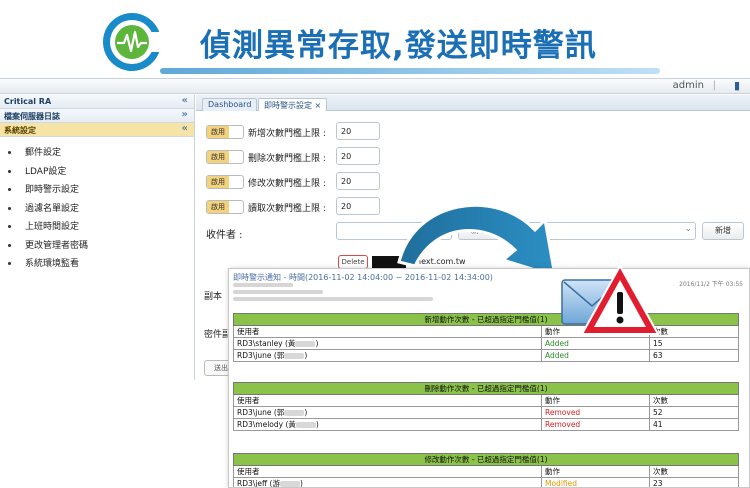 Image resolution: width=750 pixels, height=488 pixels. What do you see at coordinates (353, 262) in the screenshot?
I see `delete-button: Delete` at bounding box center [353, 262].